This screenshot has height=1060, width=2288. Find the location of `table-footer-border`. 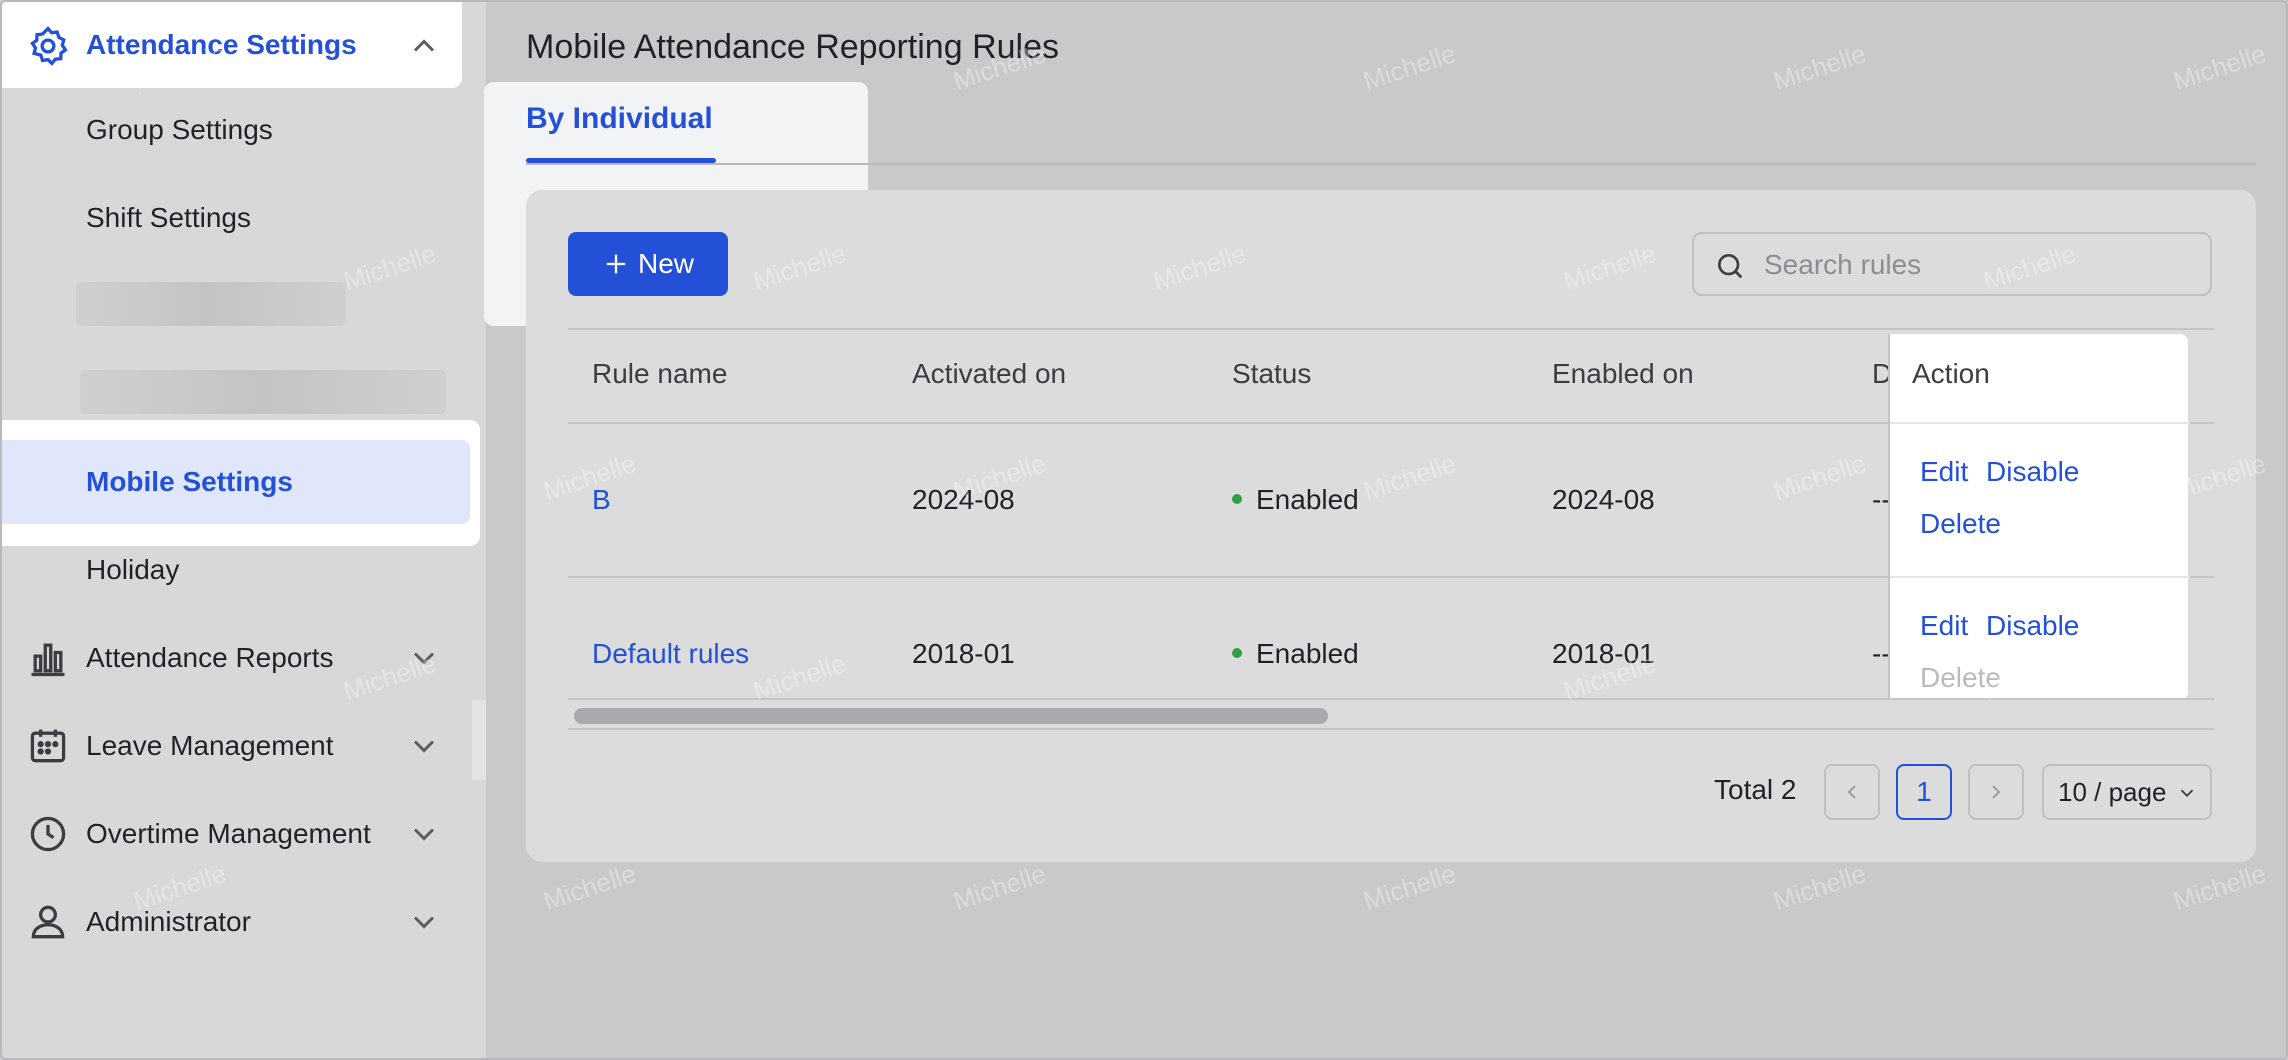

table-footer-border is located at coordinates (1391, 729).